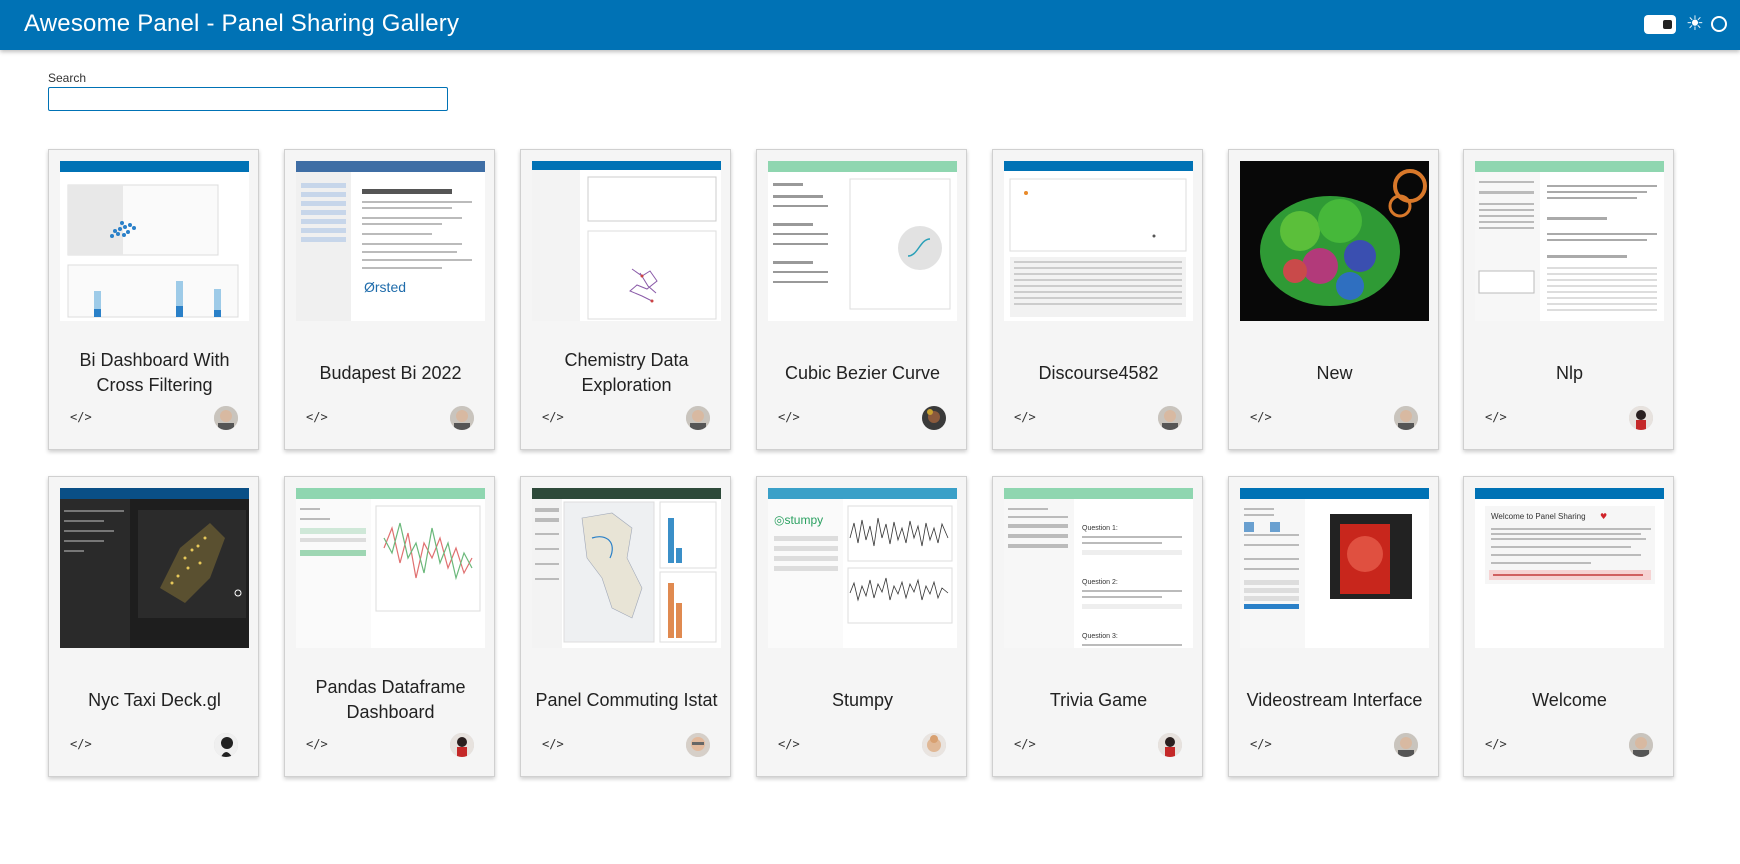  I want to click on card-title: Chemistry Data Exploration, so click(626, 372).